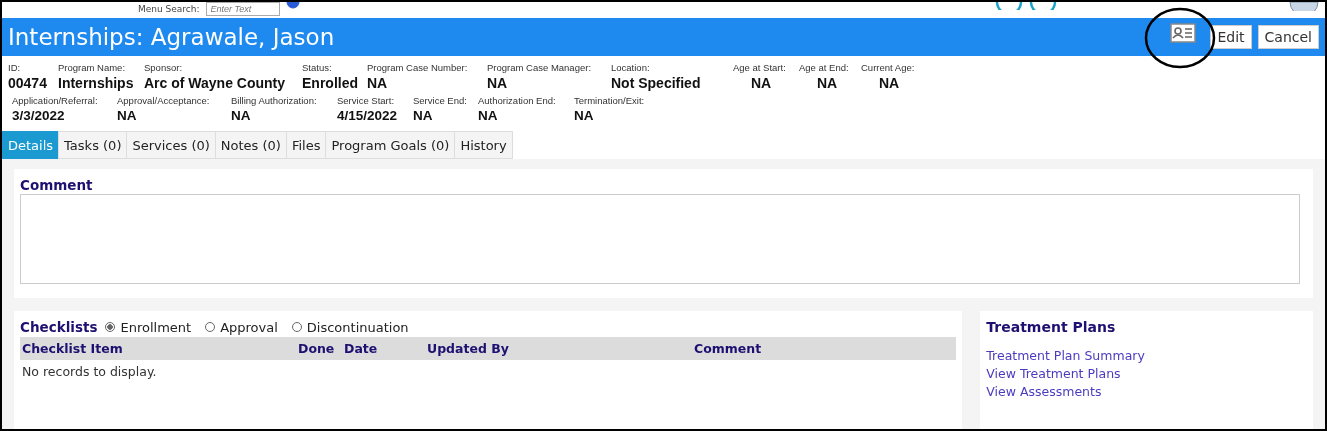 This screenshot has width=1327, height=431. I want to click on field-value: 3/3/2022, so click(39, 115).